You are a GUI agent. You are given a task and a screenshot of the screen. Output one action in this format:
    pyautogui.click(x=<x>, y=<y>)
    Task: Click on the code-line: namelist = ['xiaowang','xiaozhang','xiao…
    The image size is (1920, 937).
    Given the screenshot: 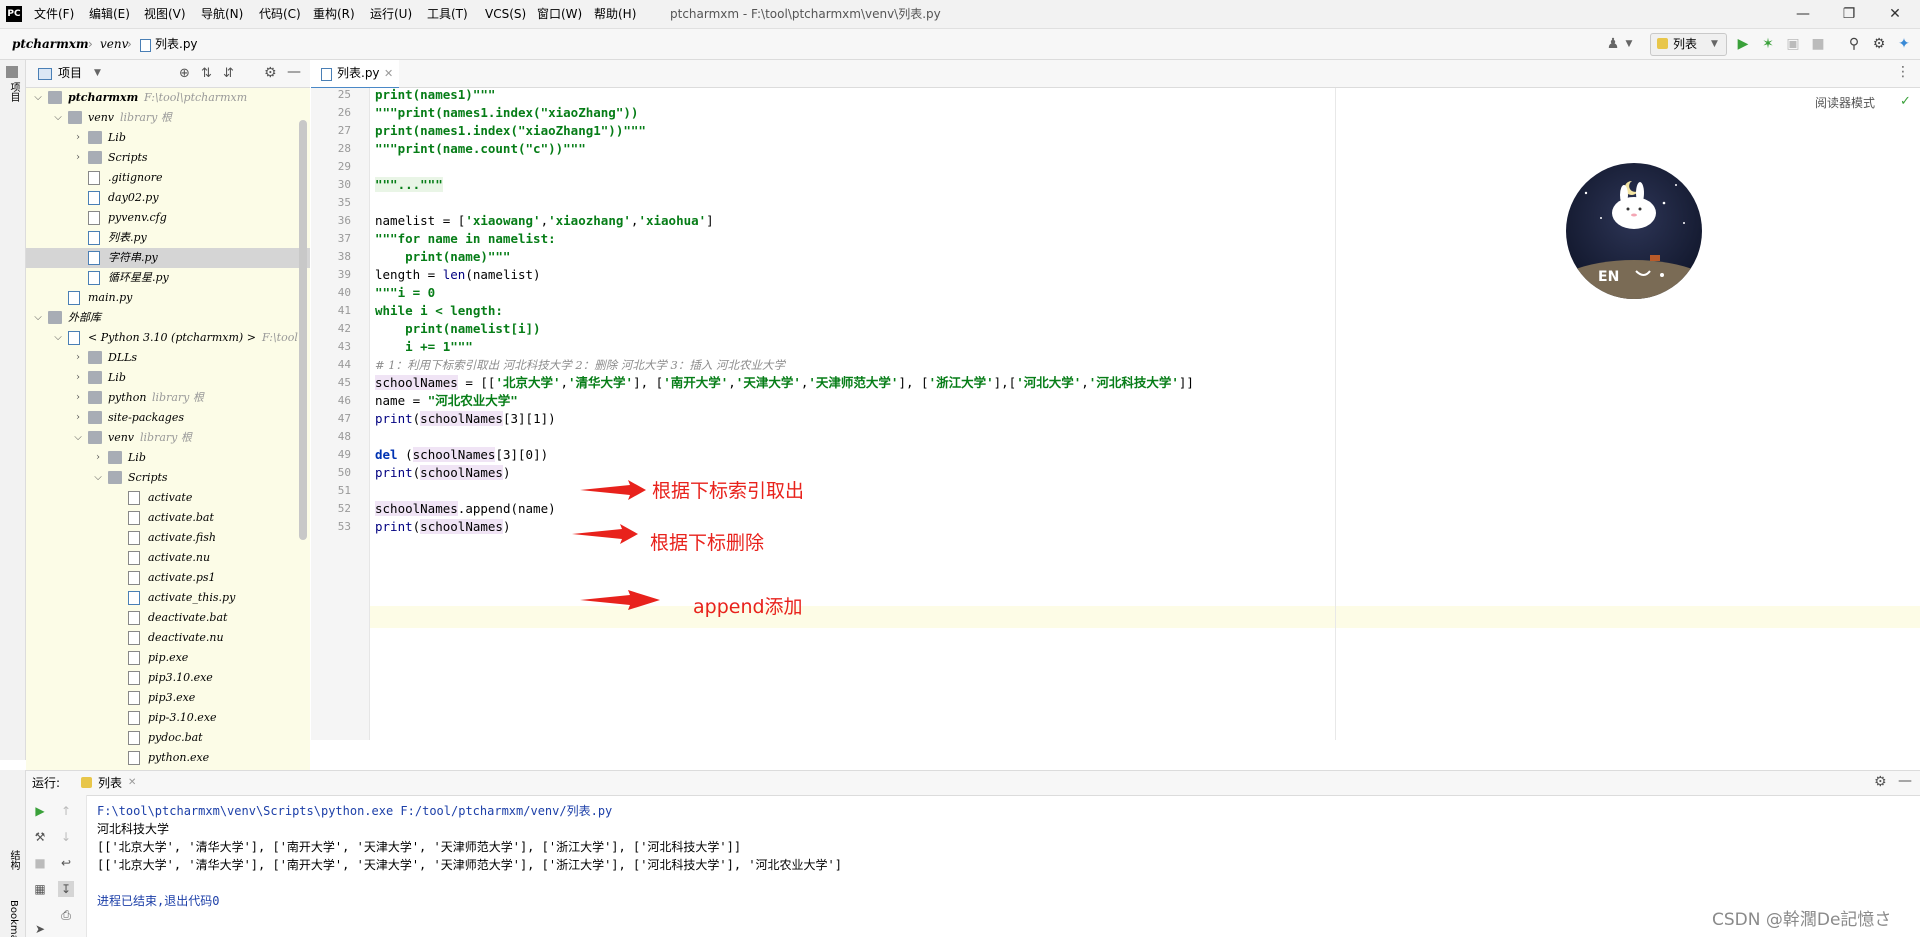 What is the action you would take?
    pyautogui.click(x=544, y=221)
    